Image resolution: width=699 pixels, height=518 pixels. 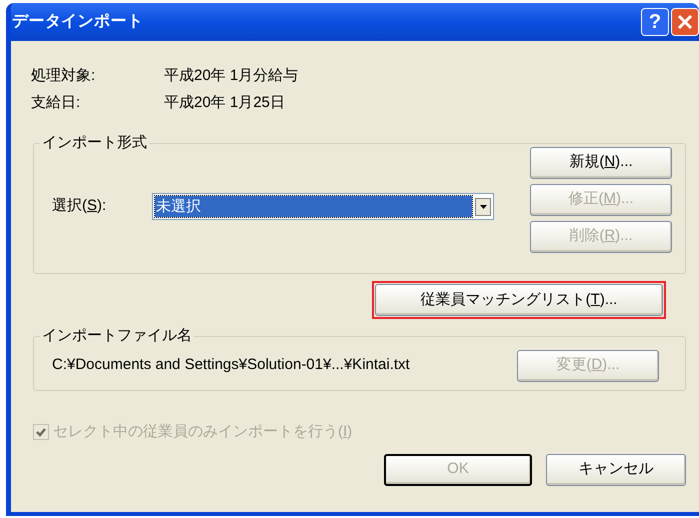 I want to click on select-label: 選択(S):, so click(x=80, y=206).